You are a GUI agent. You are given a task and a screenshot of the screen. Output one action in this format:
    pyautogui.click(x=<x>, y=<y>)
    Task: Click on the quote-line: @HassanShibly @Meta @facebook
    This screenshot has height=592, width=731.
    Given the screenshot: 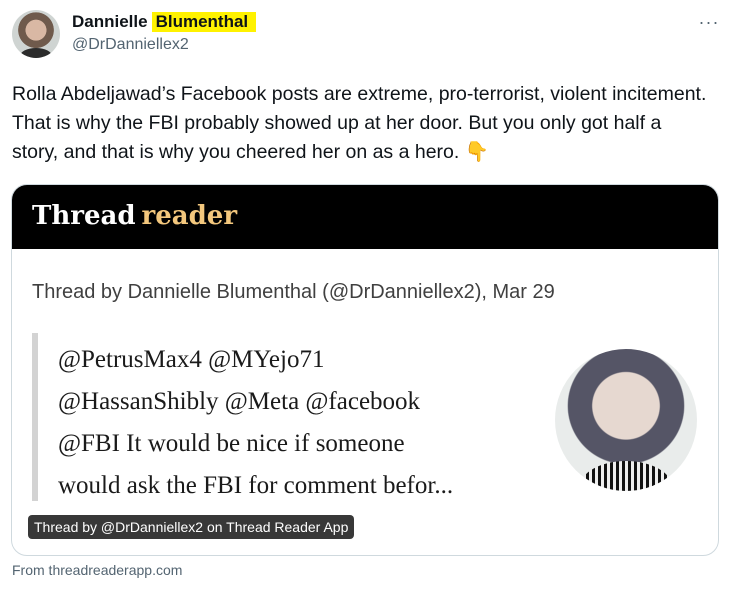 What is the action you would take?
    pyautogui.click(x=239, y=401)
    